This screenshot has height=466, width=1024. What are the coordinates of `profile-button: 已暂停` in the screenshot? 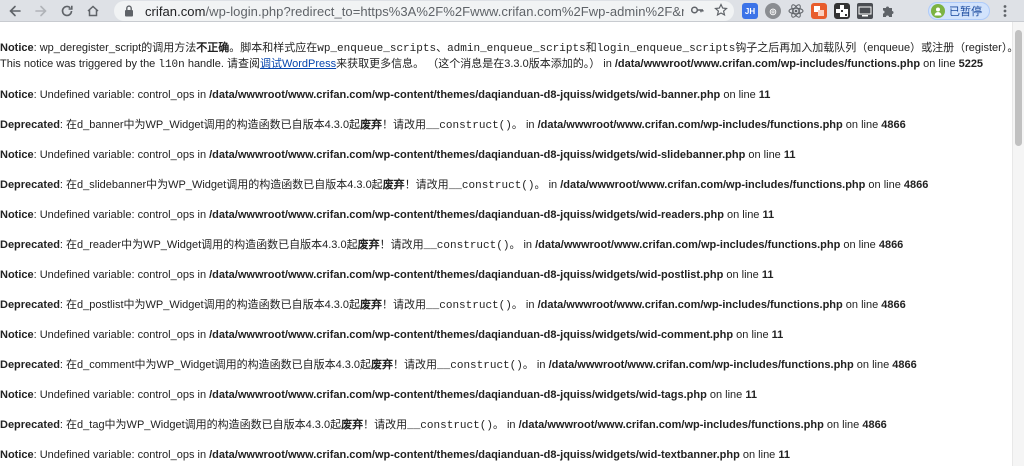 It's located at (959, 11).